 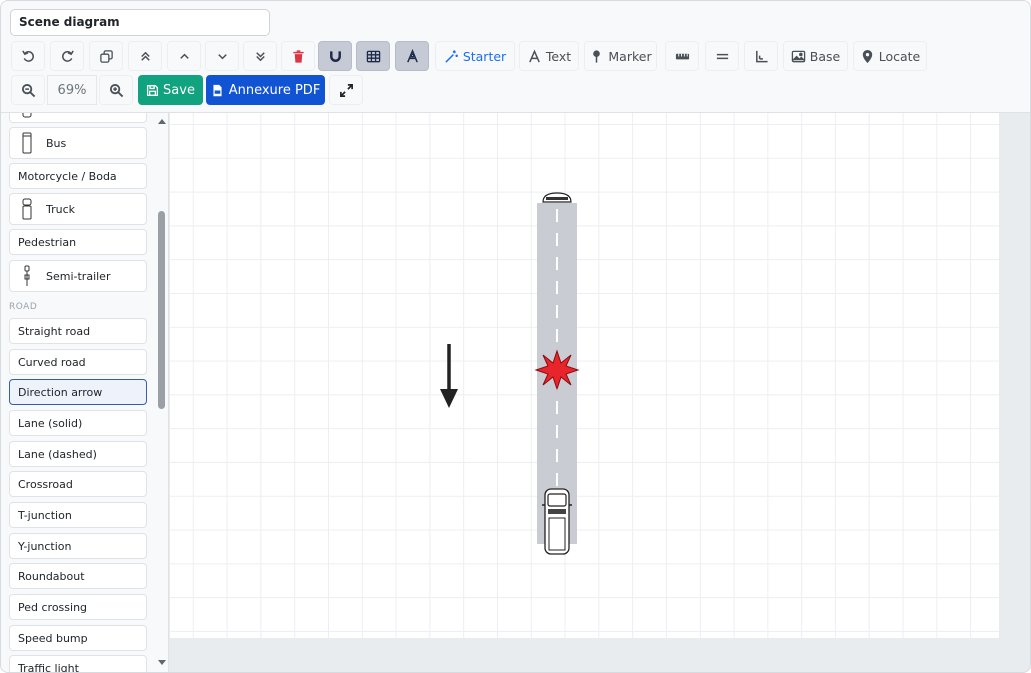 What do you see at coordinates (78, 209) in the screenshot?
I see `palette-item-truck: Truck` at bounding box center [78, 209].